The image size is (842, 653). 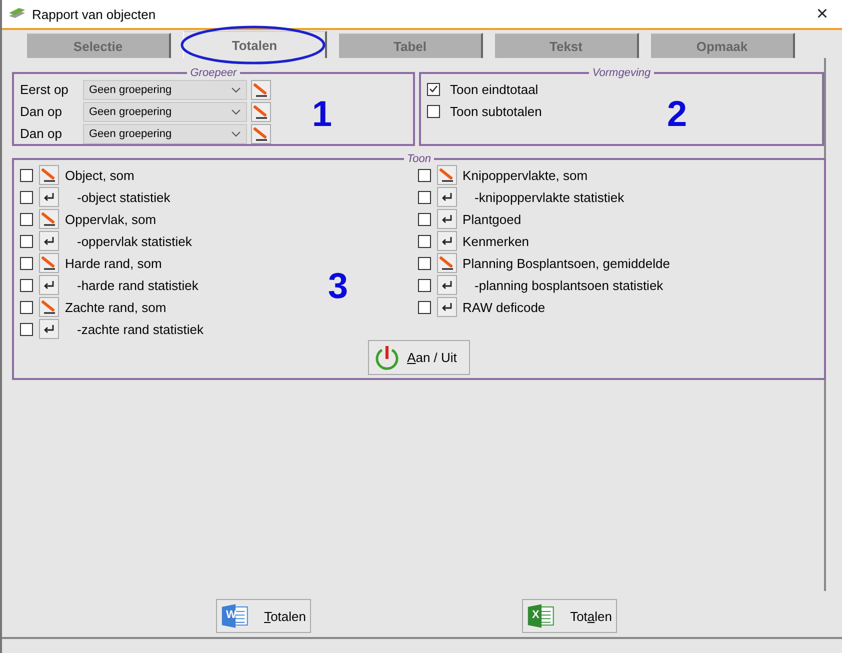 I want to click on close-button: ×, so click(x=822, y=14).